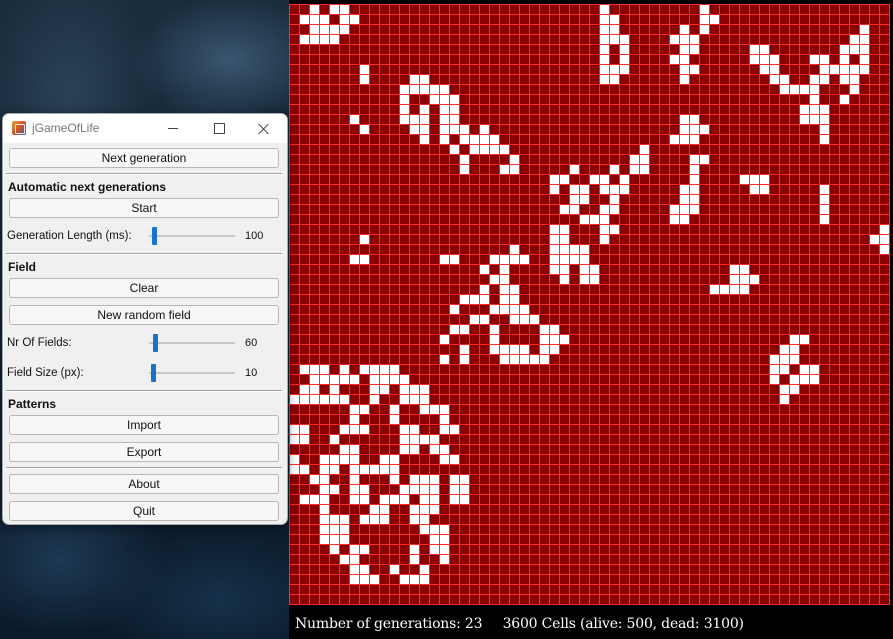  Describe the element at coordinates (192, 236) in the screenshot. I see `generation-length-slider` at that location.